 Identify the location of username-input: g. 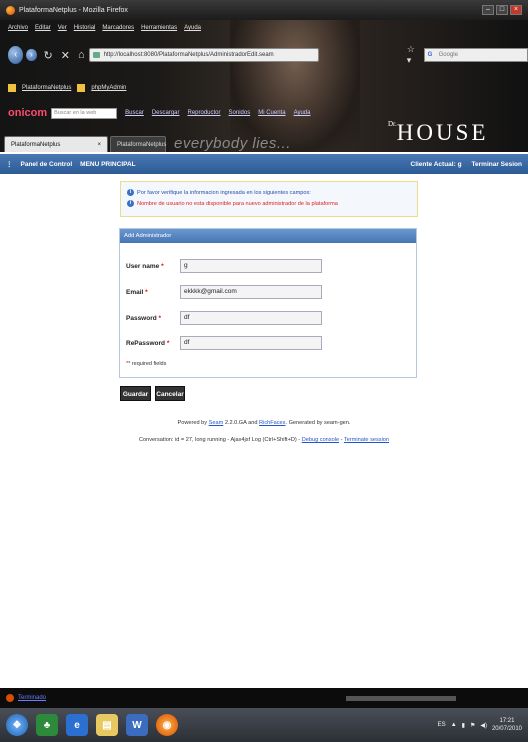
(251, 266).